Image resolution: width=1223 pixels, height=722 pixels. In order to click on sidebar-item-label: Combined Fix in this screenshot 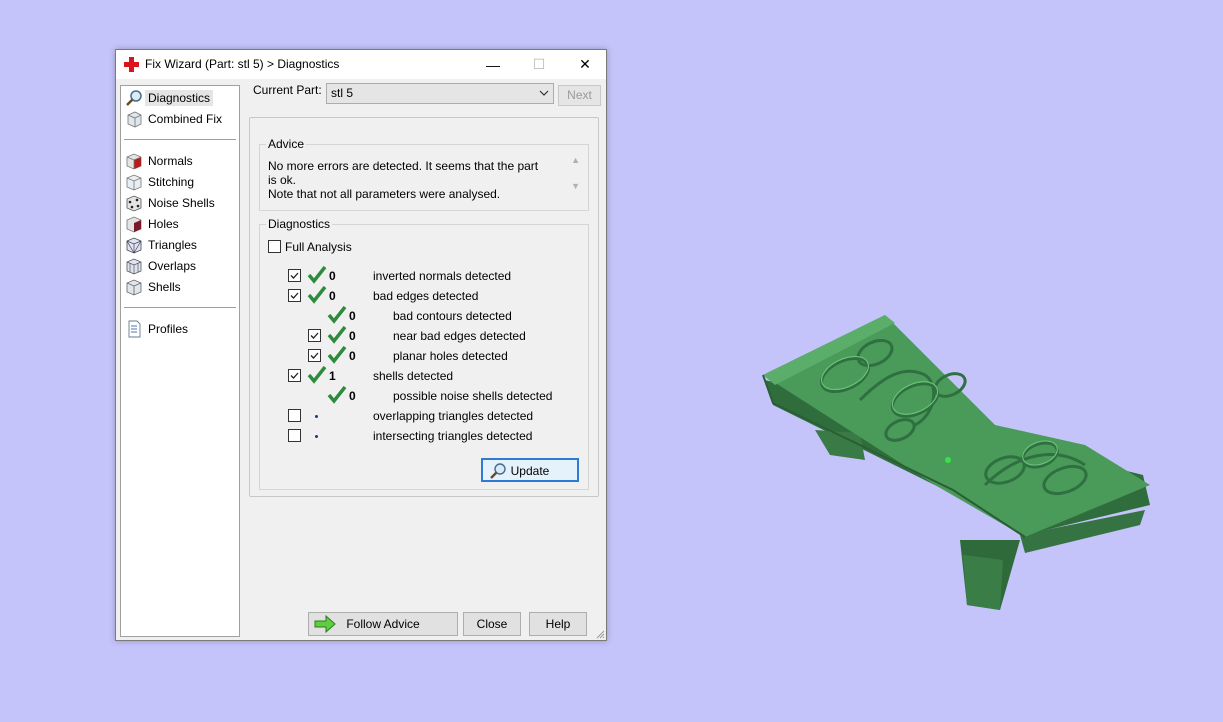, I will do `click(185, 119)`.